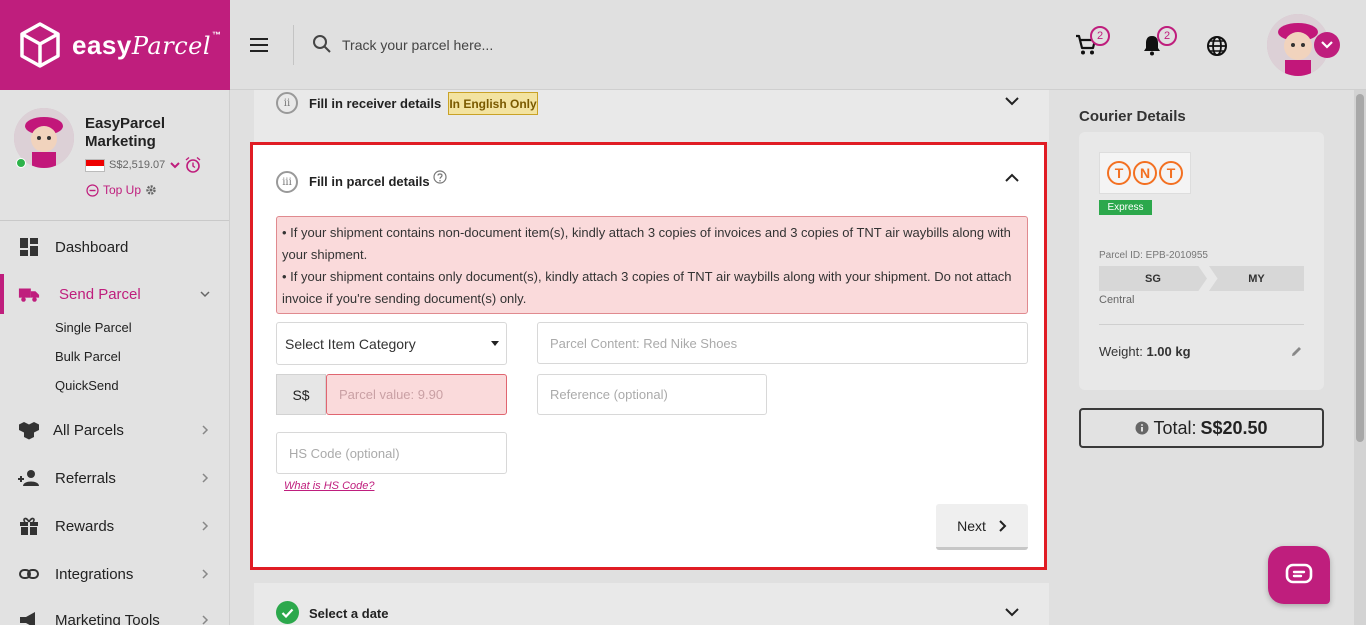 The width and height of the screenshot is (1366, 625). Describe the element at coordinates (391, 453) in the screenshot. I see `hs-code-input` at that location.